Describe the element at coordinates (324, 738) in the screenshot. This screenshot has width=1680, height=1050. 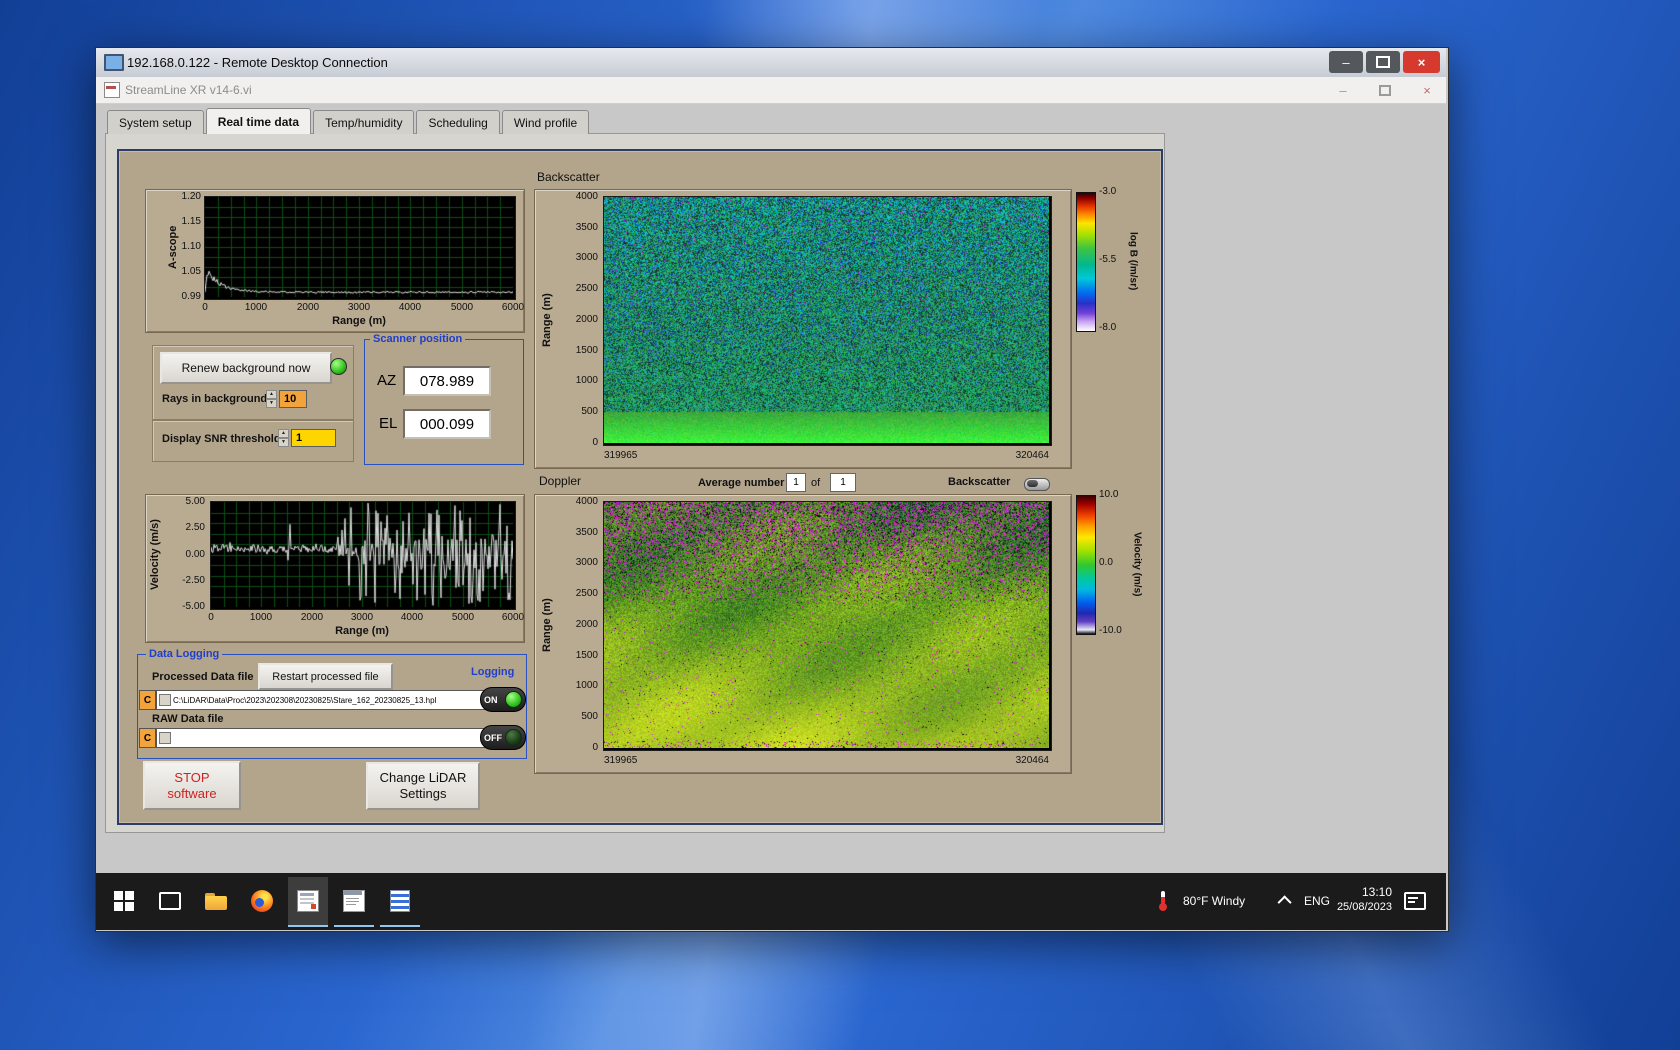
I see `raw-path-field` at that location.